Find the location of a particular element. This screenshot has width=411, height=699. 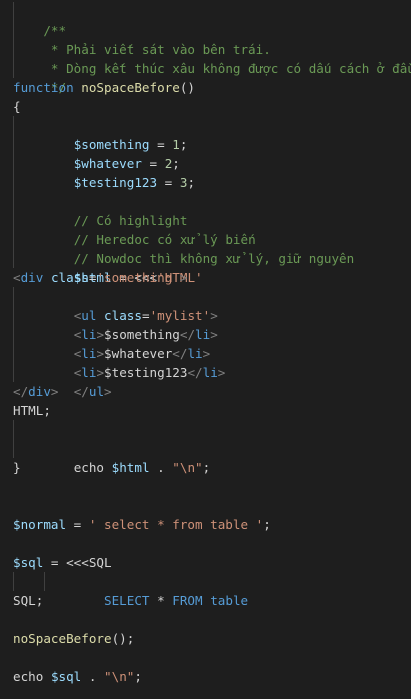

echo-keyword: echo is located at coordinates (28, 676).